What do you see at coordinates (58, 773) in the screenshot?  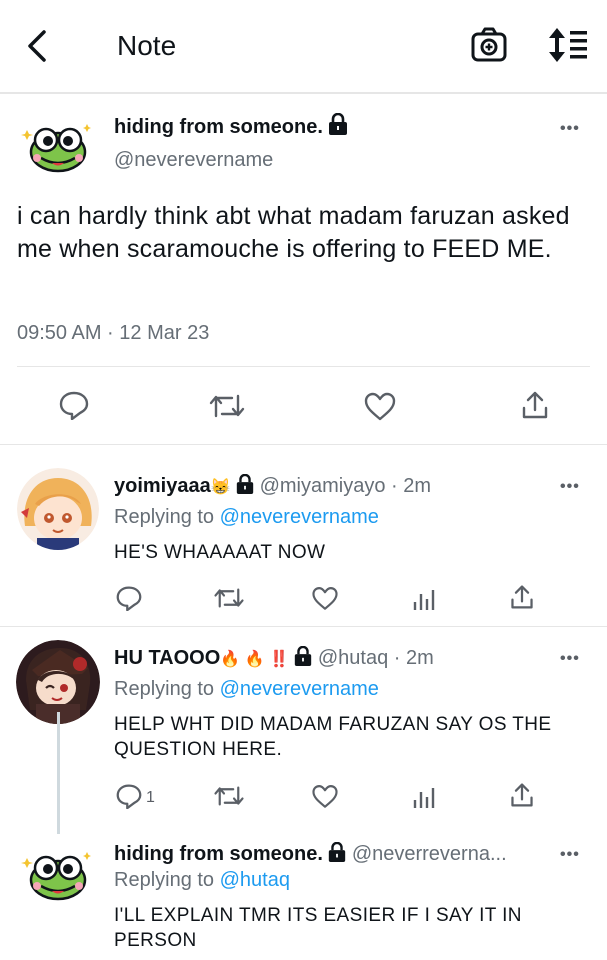 I see `thread-line` at bounding box center [58, 773].